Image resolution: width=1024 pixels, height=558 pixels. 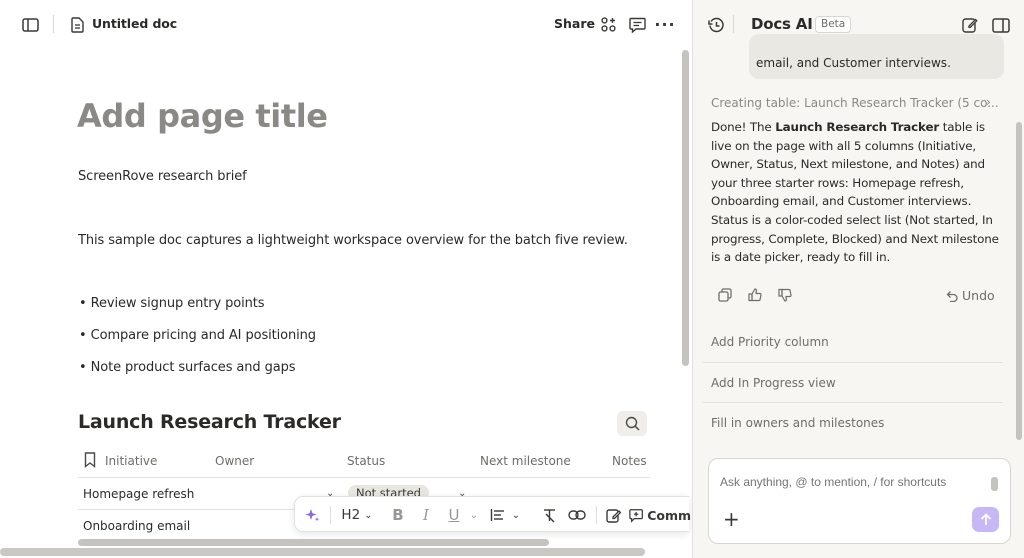 What do you see at coordinates (855, 482) in the screenshot?
I see `composer-input` at bounding box center [855, 482].